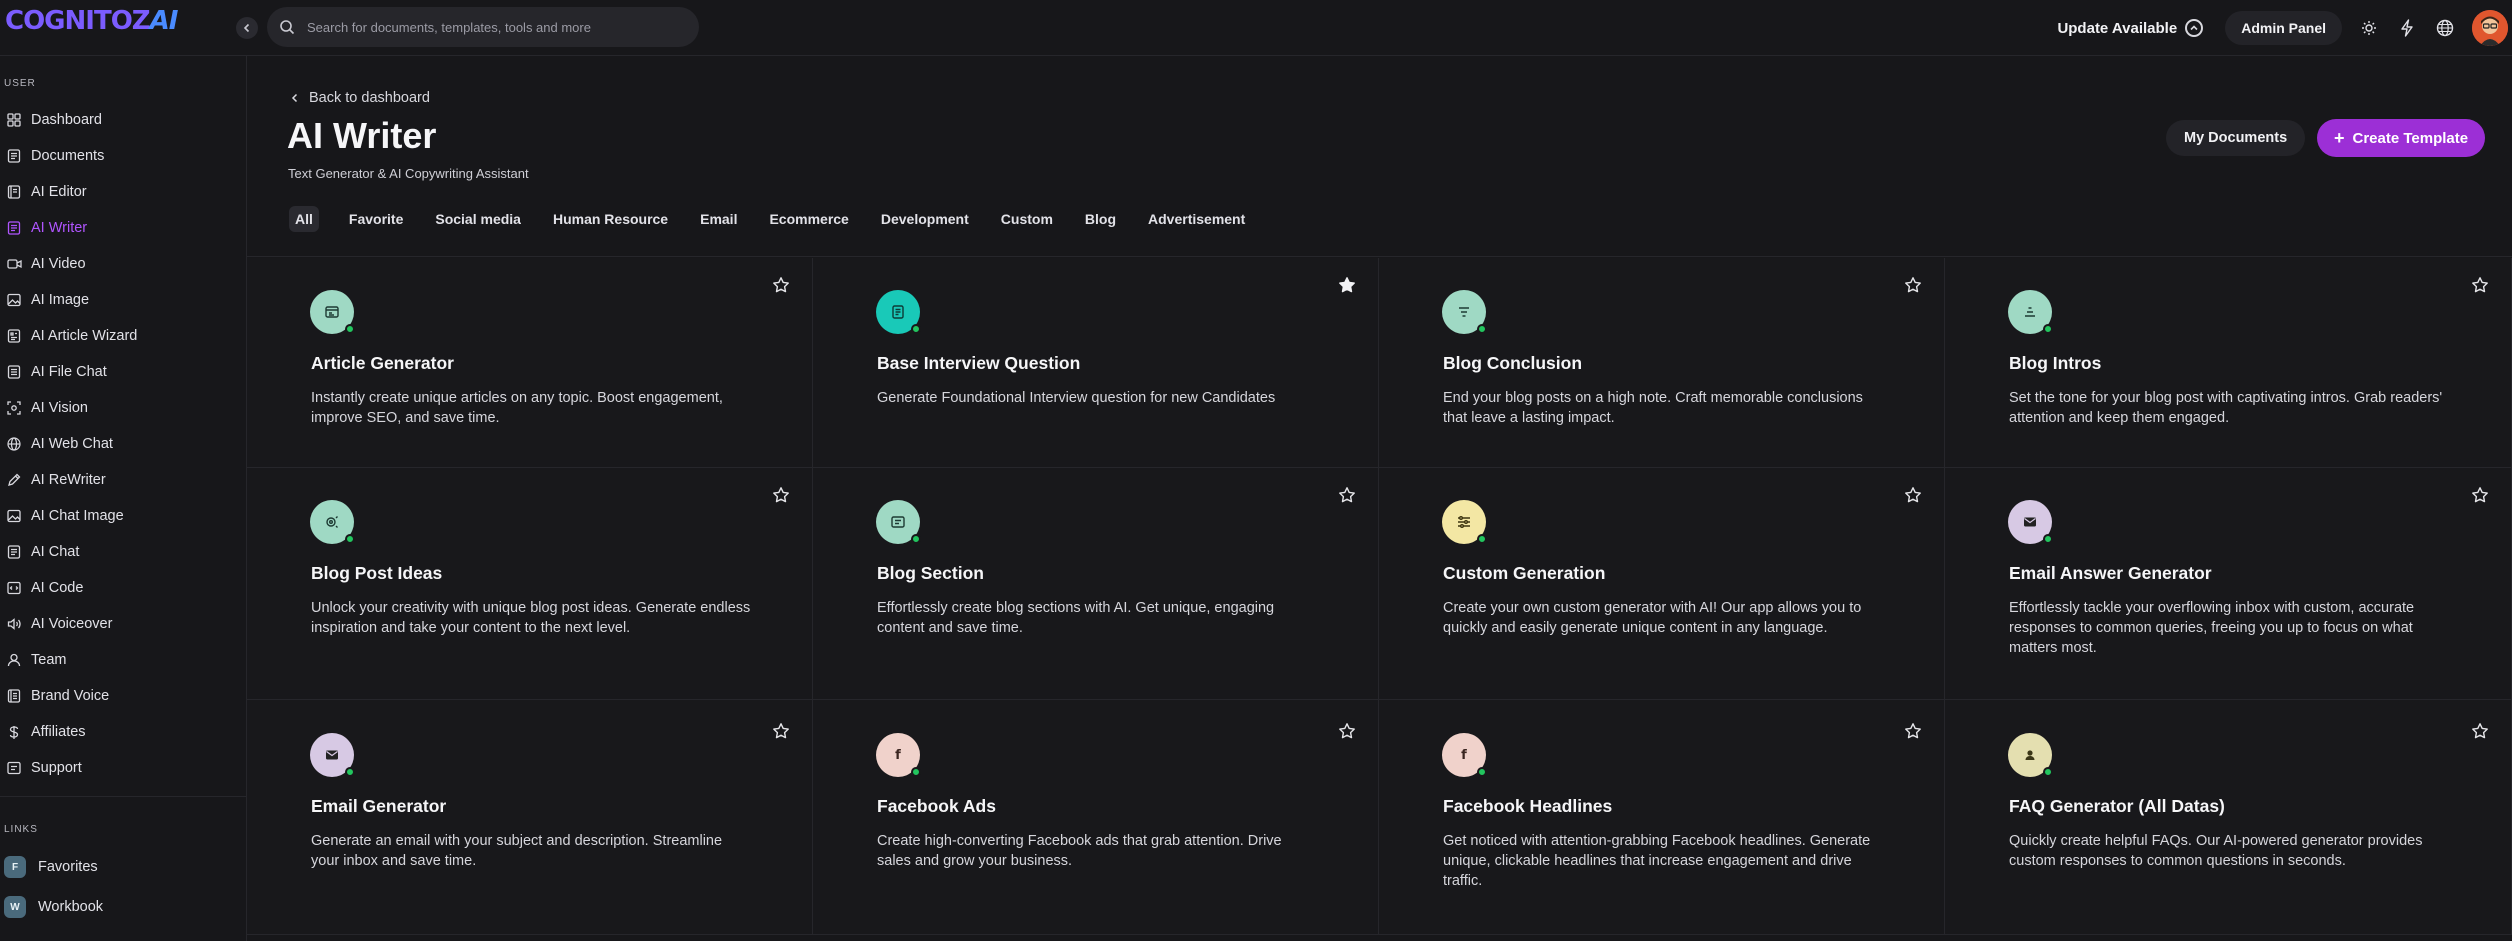 The width and height of the screenshot is (2512, 941). What do you see at coordinates (808, 219) in the screenshot?
I see `tab-ecommerce: Ecommerce` at bounding box center [808, 219].